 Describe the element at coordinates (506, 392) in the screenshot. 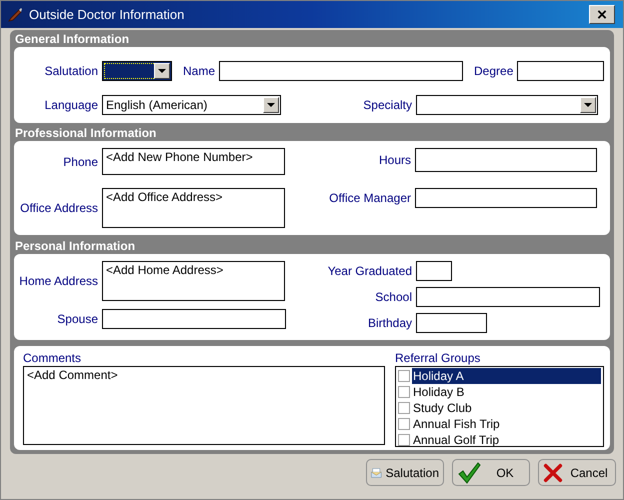

I see `list-item: Holiday B` at that location.